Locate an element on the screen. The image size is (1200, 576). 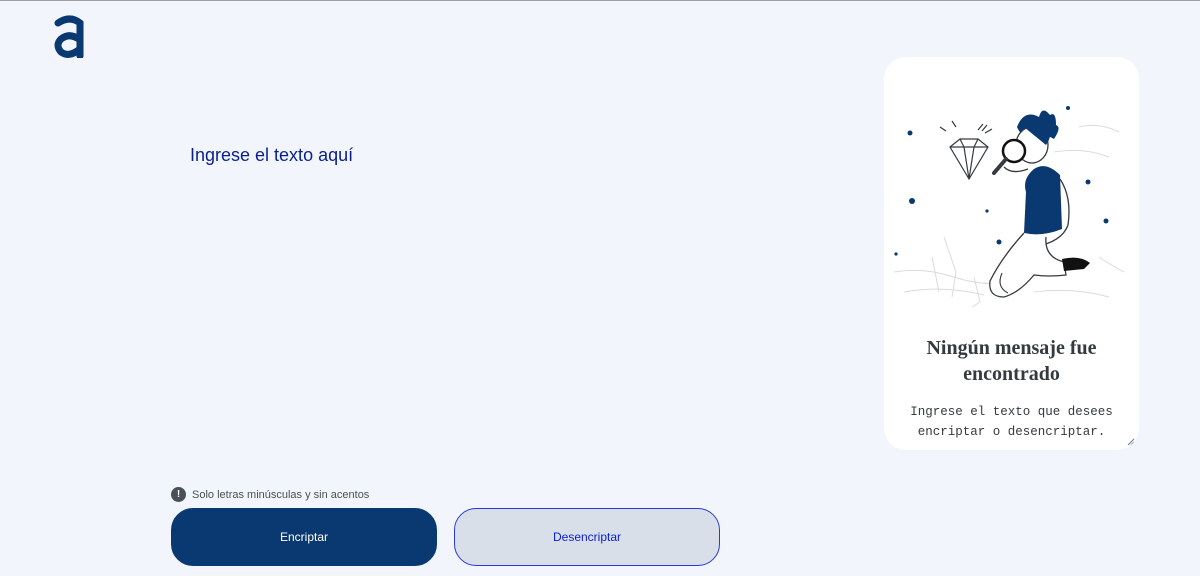
person-magnifying-glass-icon is located at coordinates (1009, 207).